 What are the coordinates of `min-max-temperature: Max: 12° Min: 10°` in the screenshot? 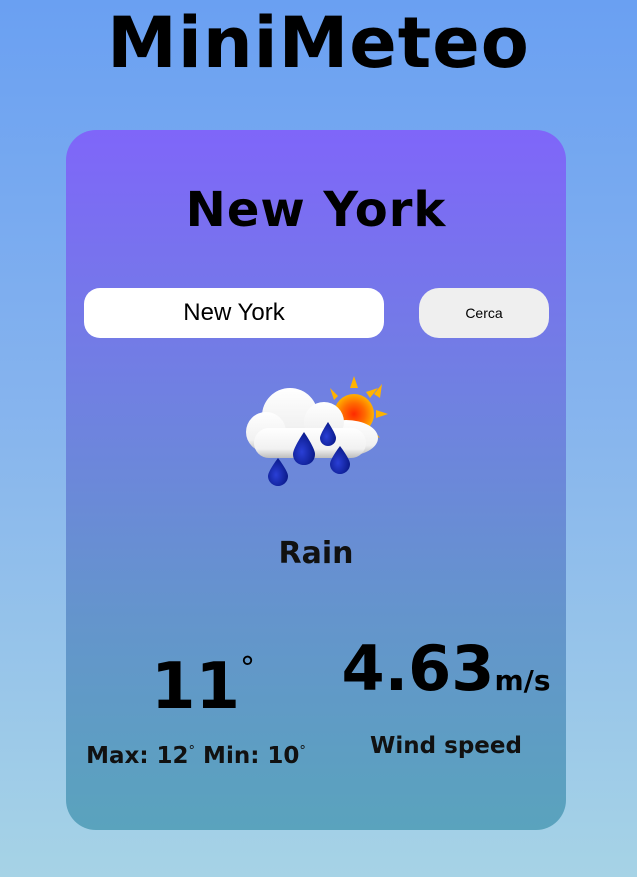 It's located at (196, 754).